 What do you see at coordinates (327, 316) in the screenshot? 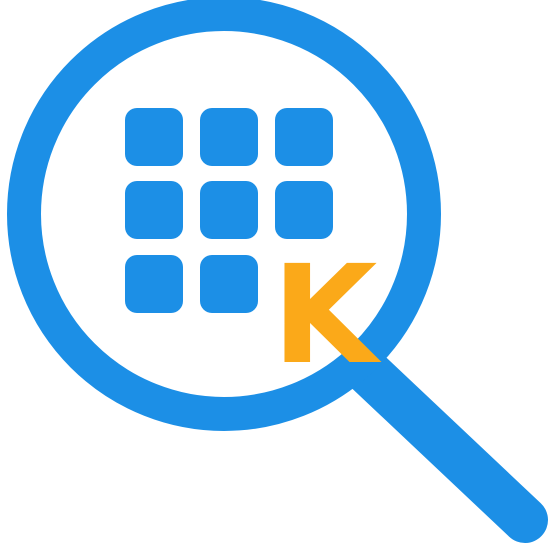
I see `logo-letter: K` at bounding box center [327, 316].